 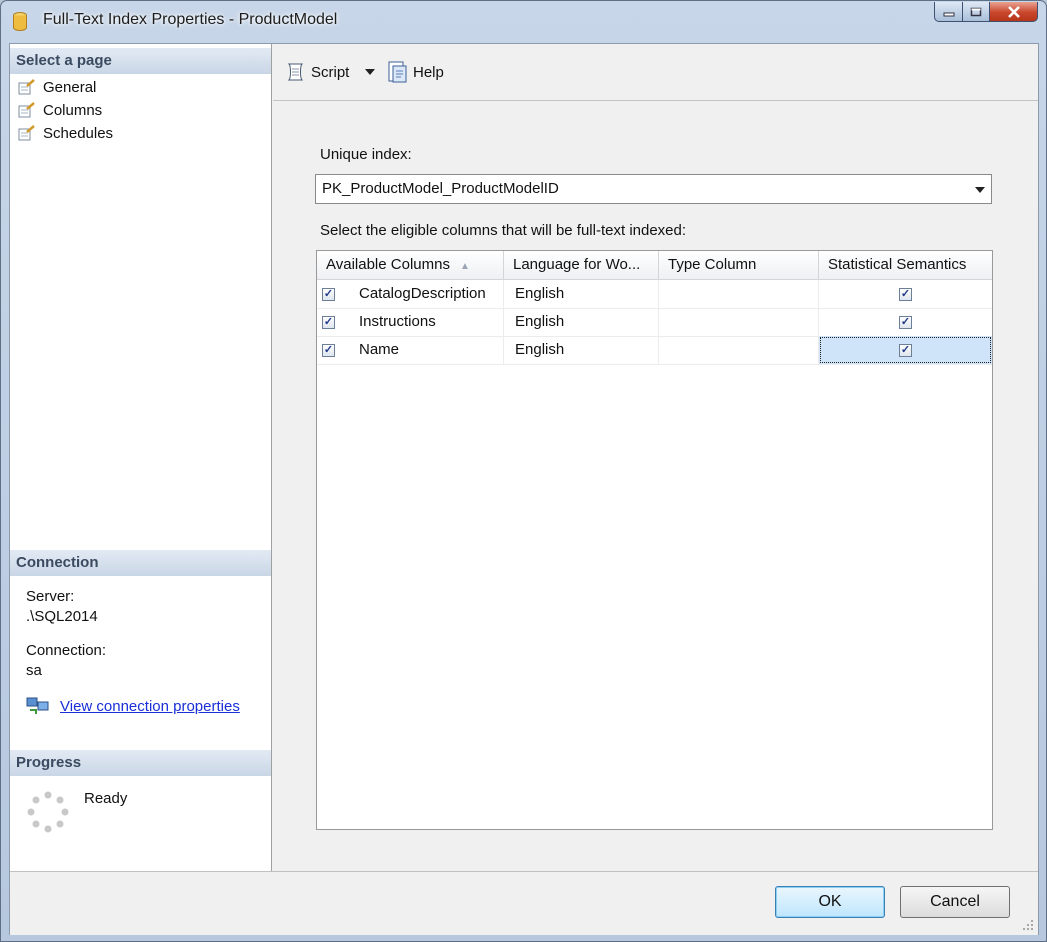 What do you see at coordinates (140, 563) in the screenshot?
I see `connection-header: Connection` at bounding box center [140, 563].